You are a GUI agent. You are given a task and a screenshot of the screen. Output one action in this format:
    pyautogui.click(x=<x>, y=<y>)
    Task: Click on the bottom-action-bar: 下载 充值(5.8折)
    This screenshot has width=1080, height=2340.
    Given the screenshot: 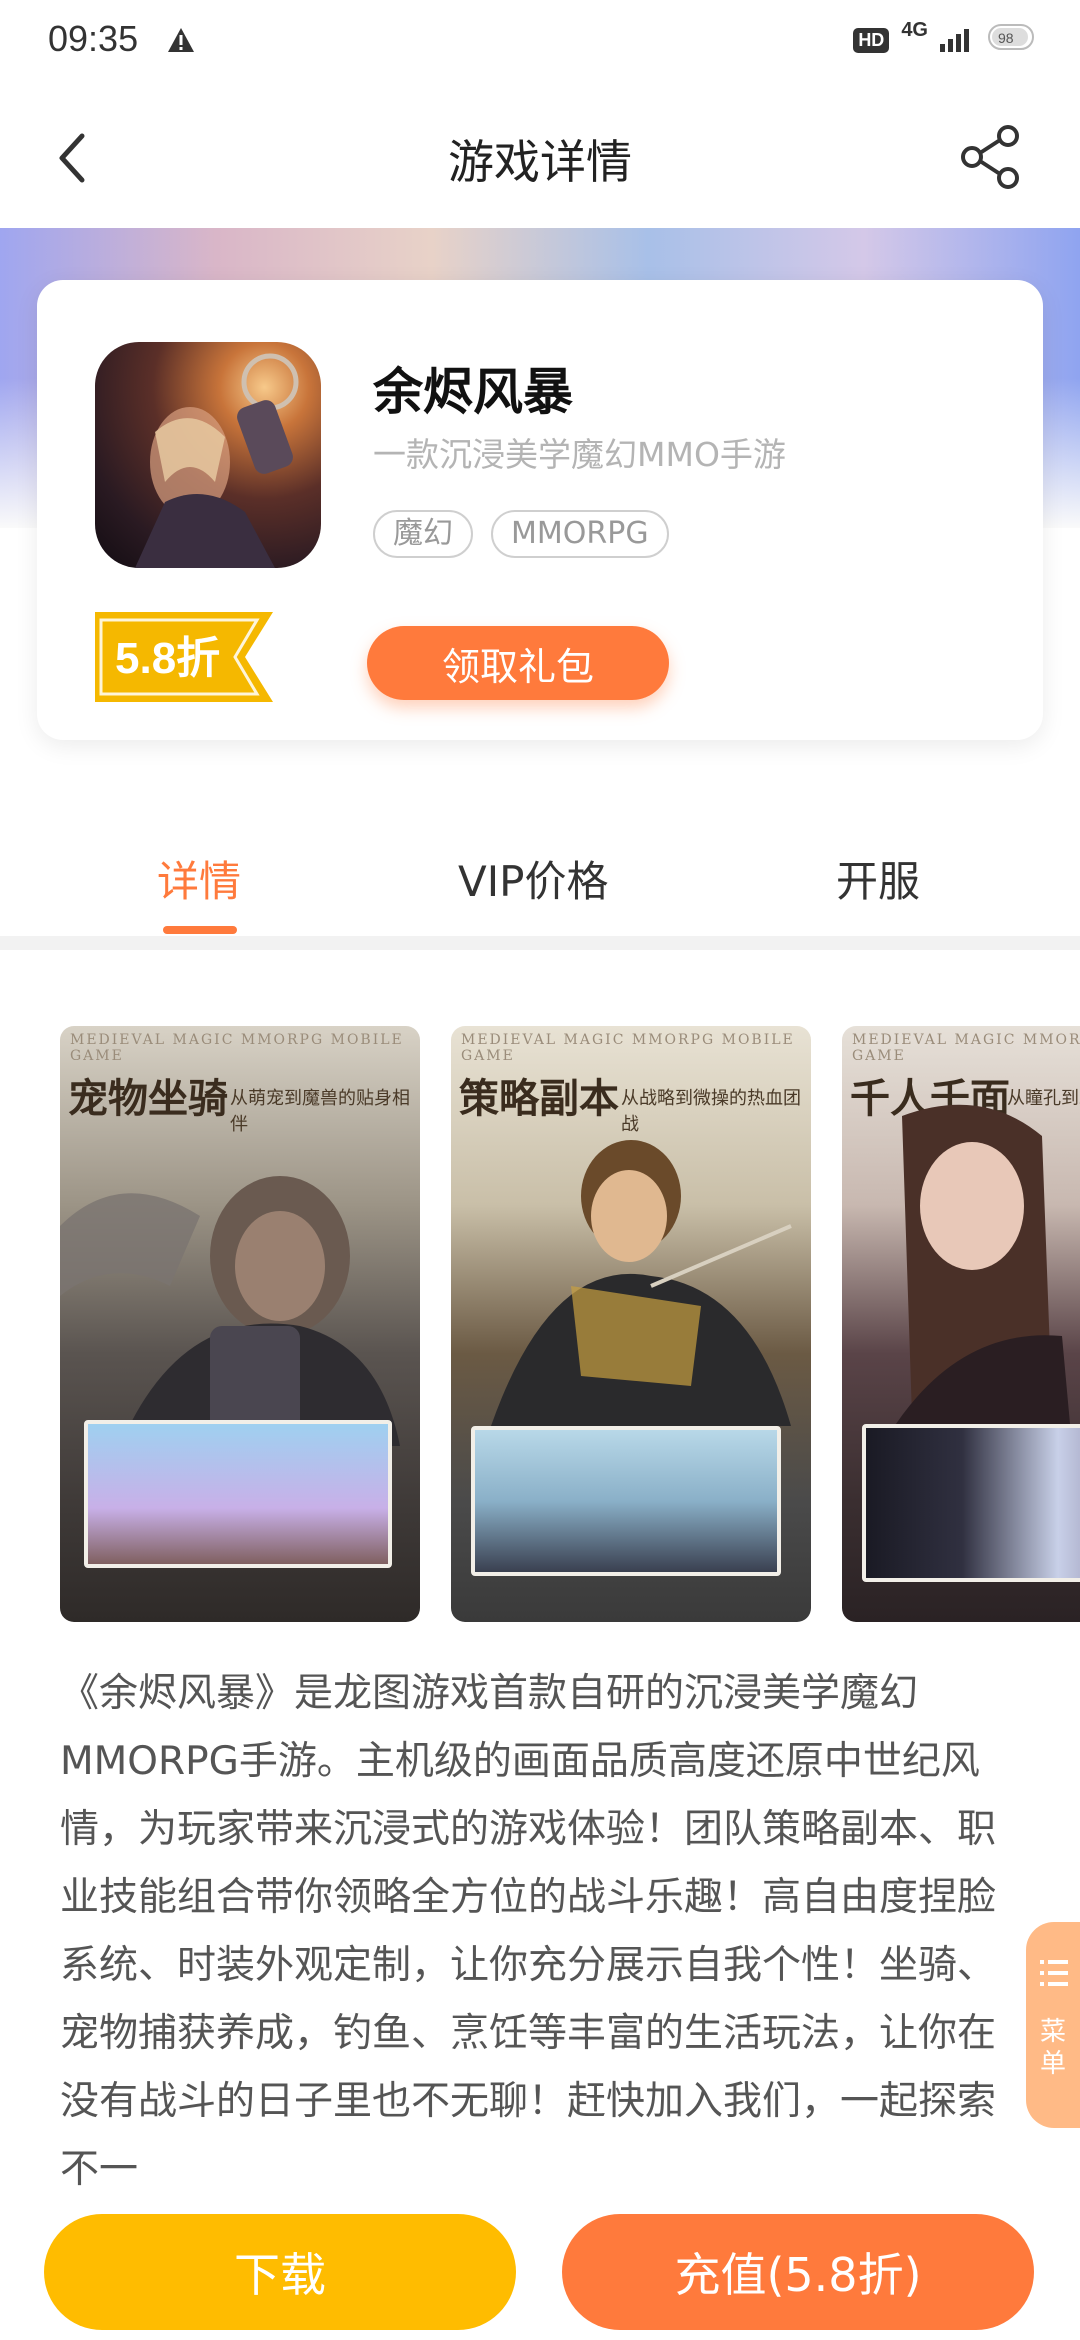 What is the action you would take?
    pyautogui.click(x=540, y=2265)
    